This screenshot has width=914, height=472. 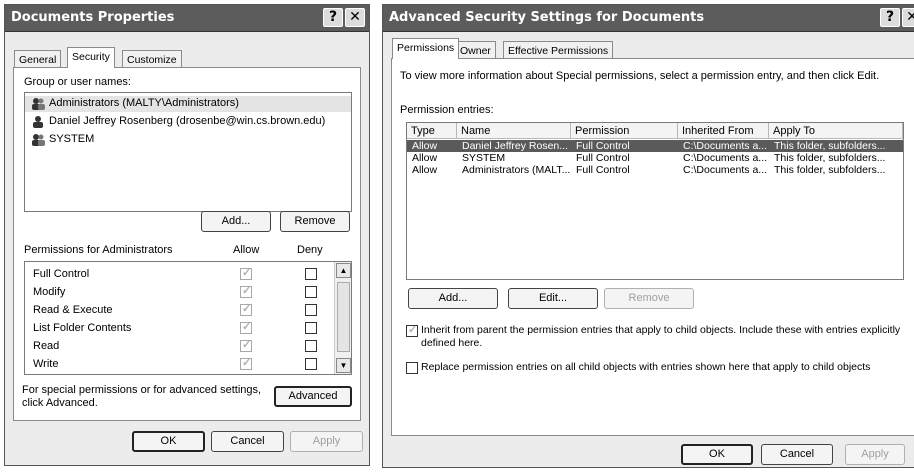 I want to click on left-window-title: Documents Properties, so click(x=93, y=17).